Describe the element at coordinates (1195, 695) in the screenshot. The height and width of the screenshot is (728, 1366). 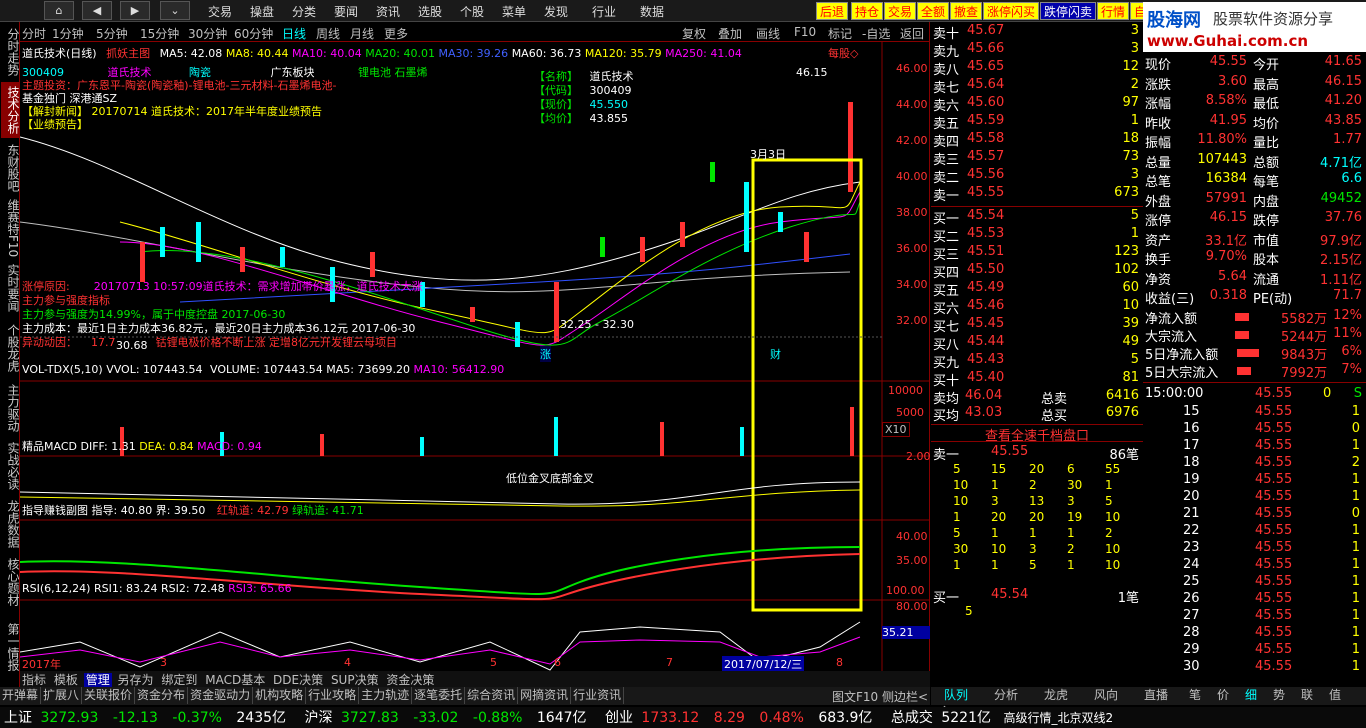
I see `right-tab: 笔` at that location.